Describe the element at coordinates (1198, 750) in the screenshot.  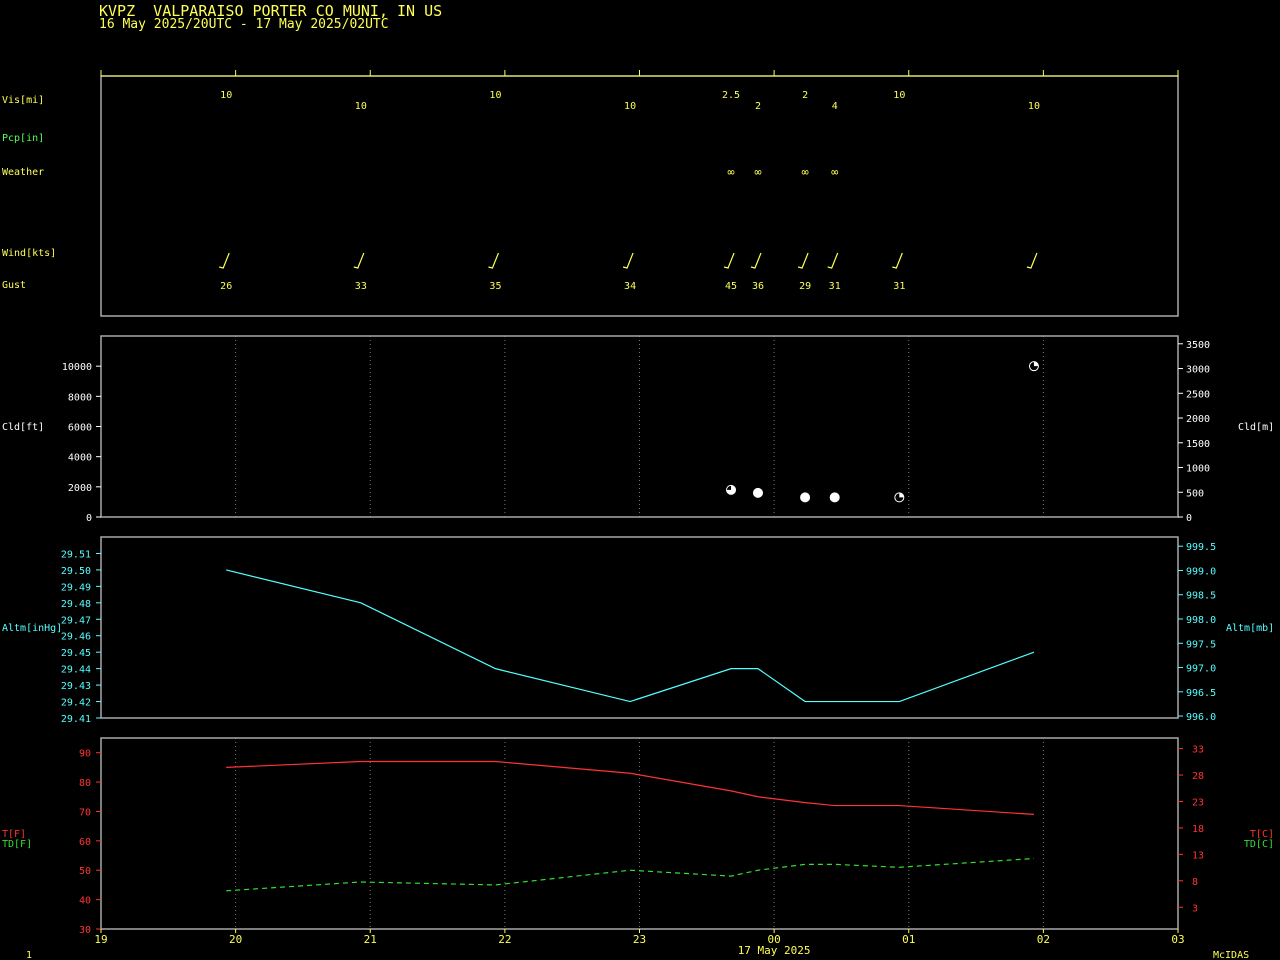
I see `temp-c-tick-label: 33` at that location.